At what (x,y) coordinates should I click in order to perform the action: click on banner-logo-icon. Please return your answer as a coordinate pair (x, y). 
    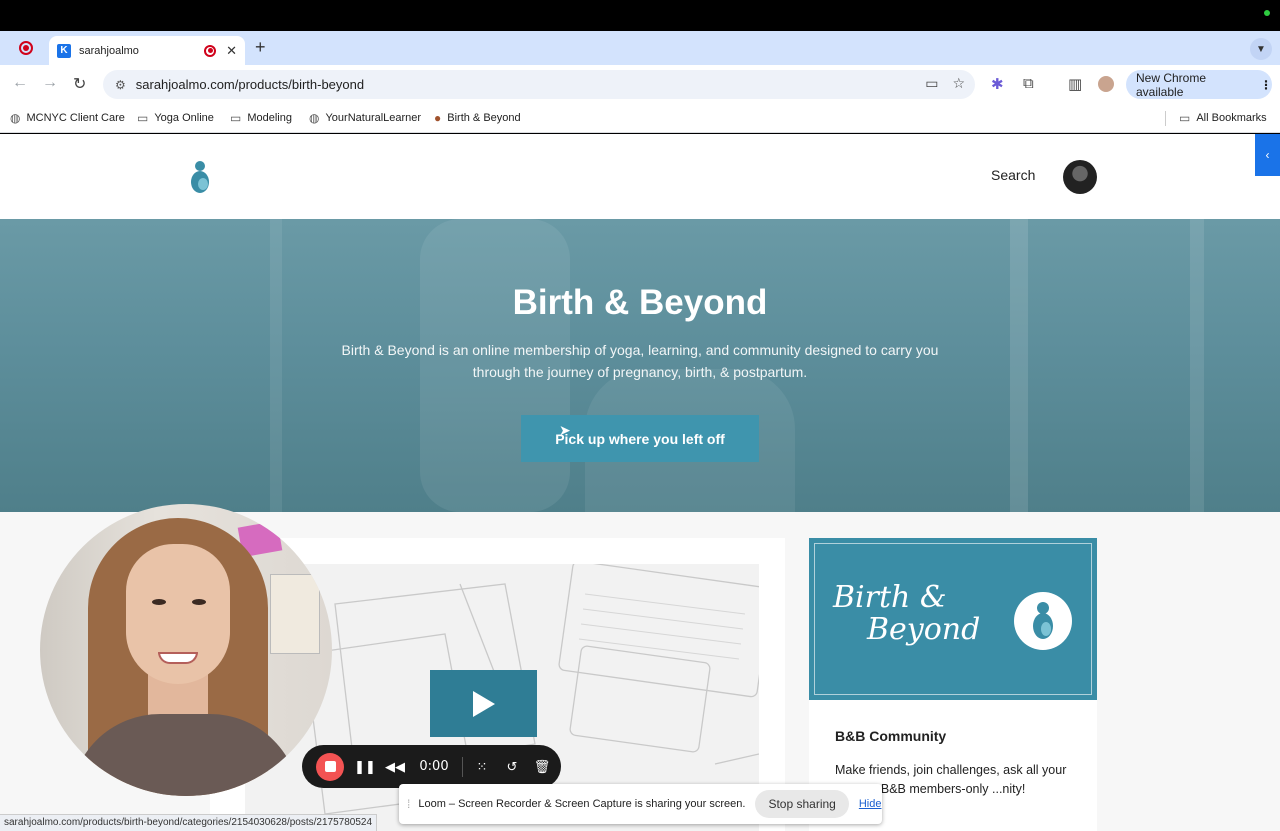
    Looking at the image, I should click on (1043, 621).